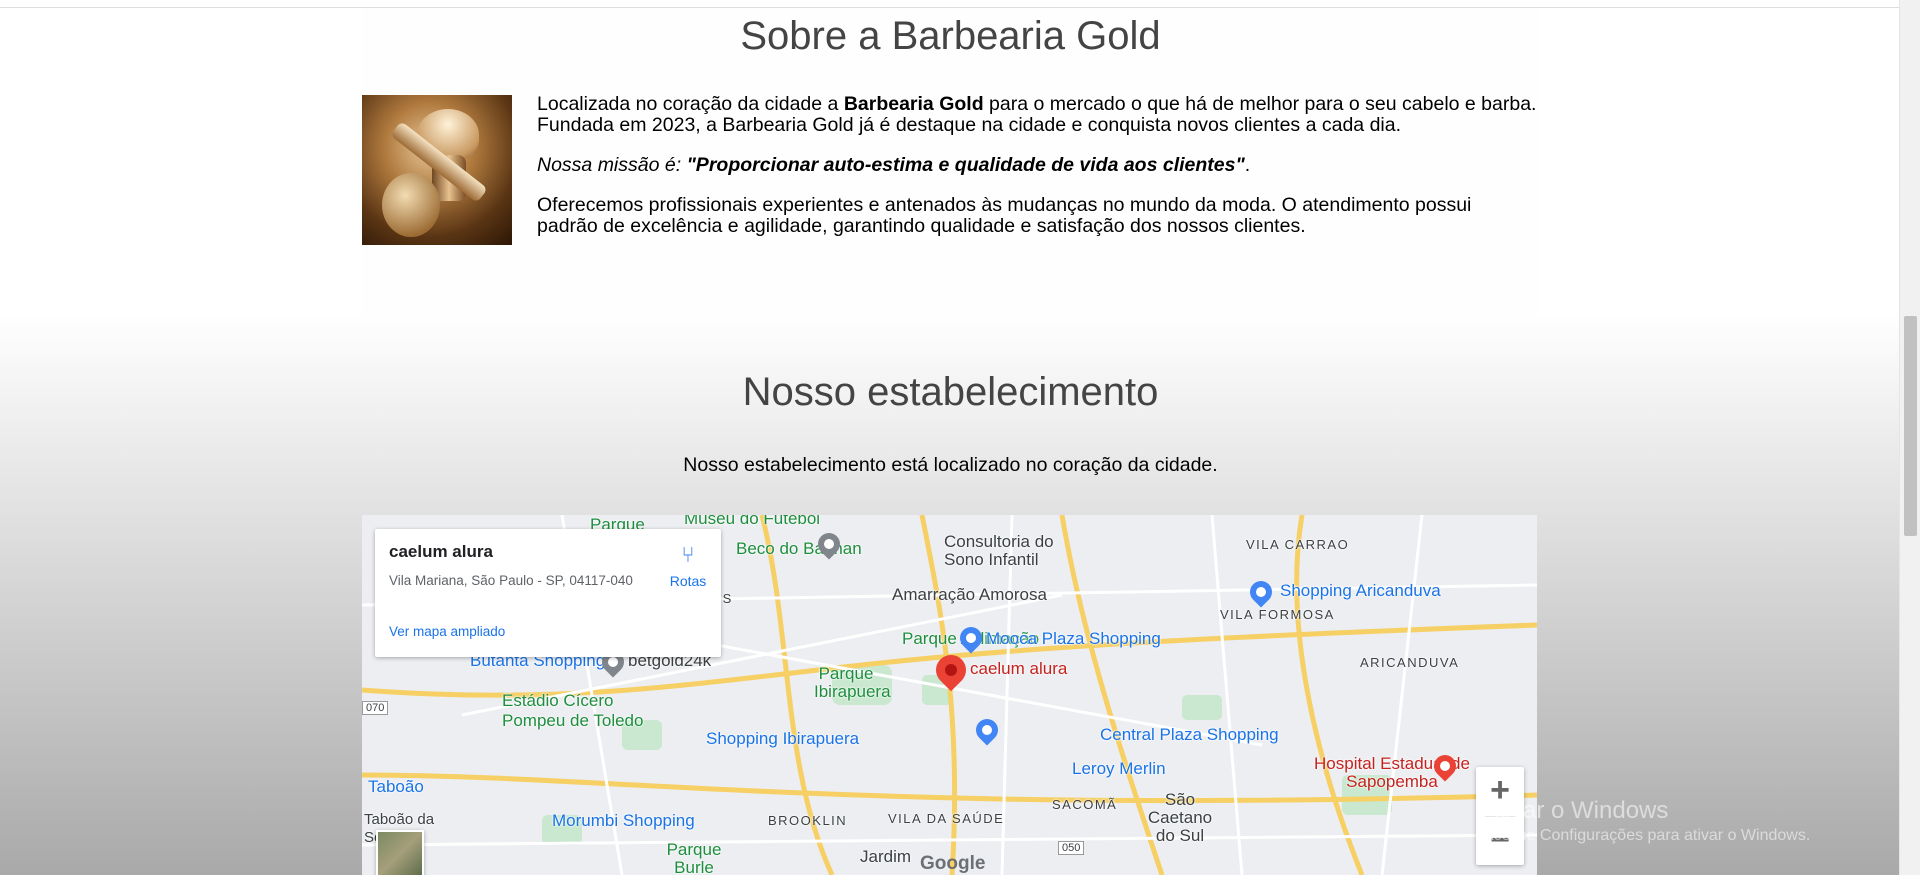  I want to click on map-label-beco: Beco do Batman, so click(799, 549).